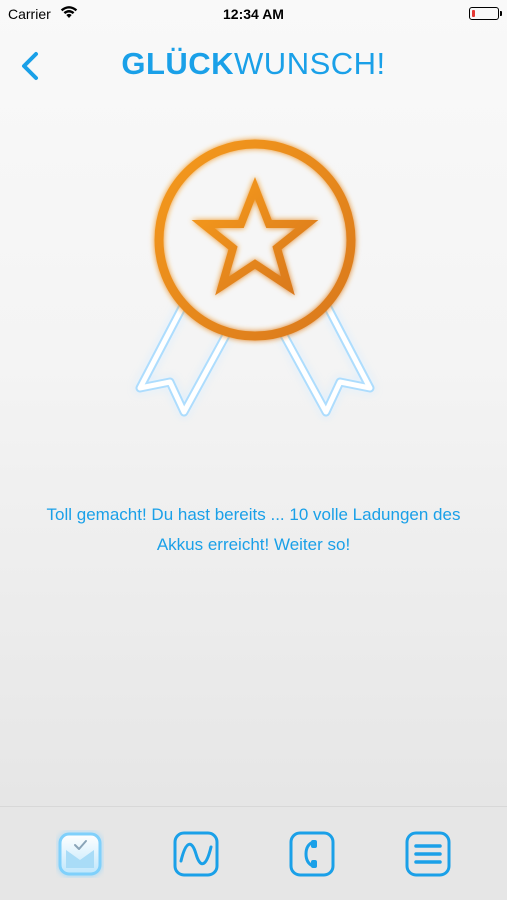 The image size is (507, 900). I want to click on menu-icon, so click(428, 854).